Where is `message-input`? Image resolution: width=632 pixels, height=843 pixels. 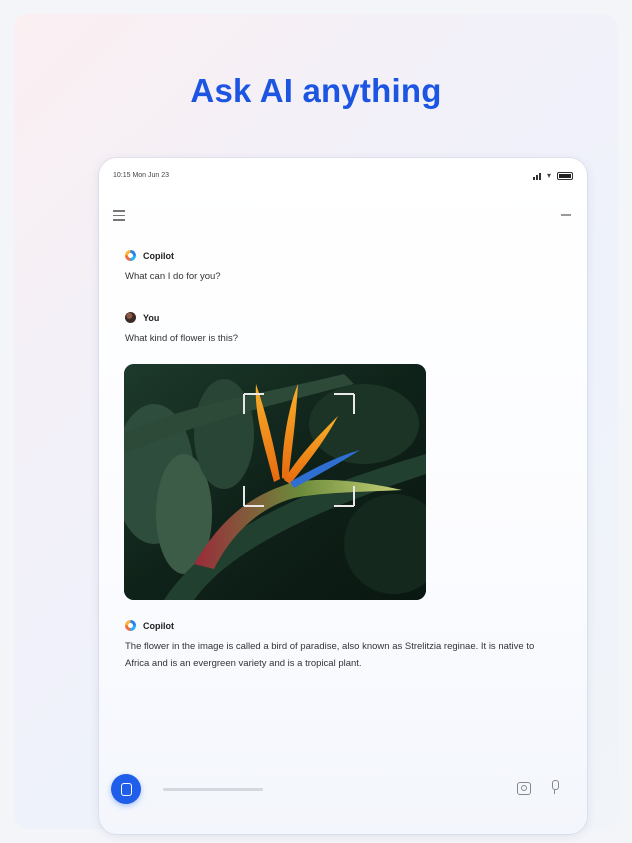 message-input is located at coordinates (314, 791).